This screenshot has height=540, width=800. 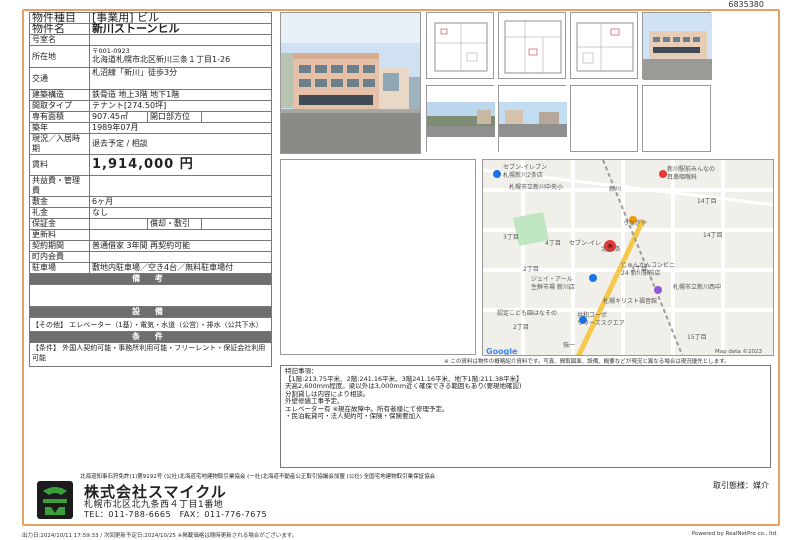 I want to click on direction-value, so click(x=236, y=117).